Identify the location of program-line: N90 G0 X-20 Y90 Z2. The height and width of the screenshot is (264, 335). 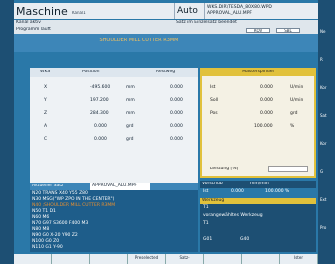
(55, 235).